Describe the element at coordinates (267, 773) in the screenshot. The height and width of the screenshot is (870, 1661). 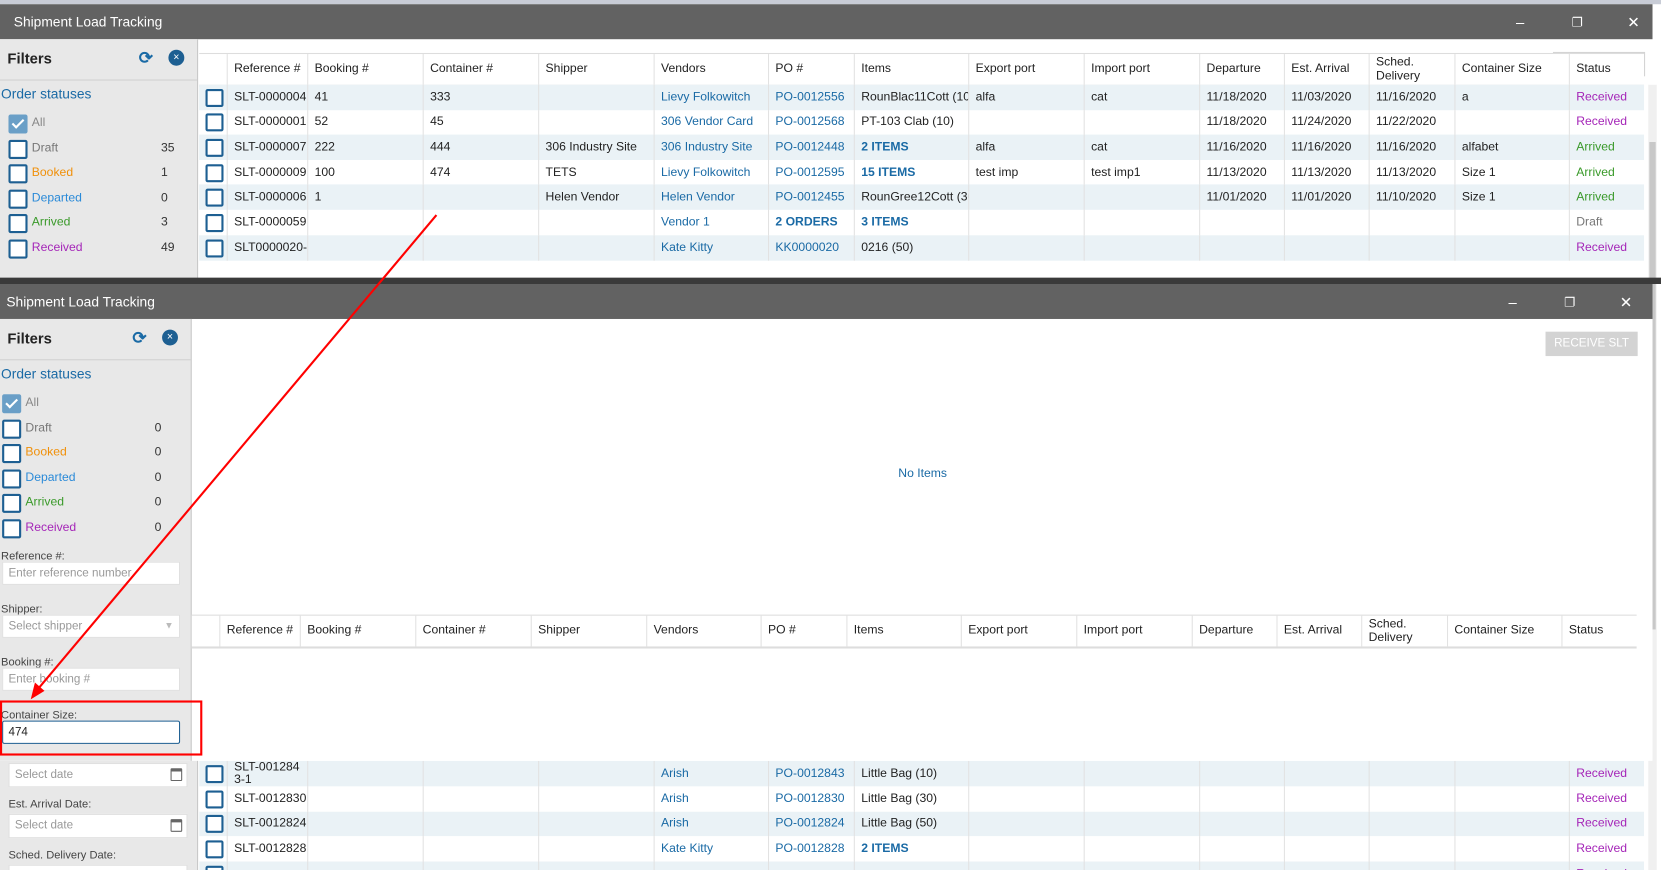
I see `cell-reference: SLT-0012843-1` at that location.